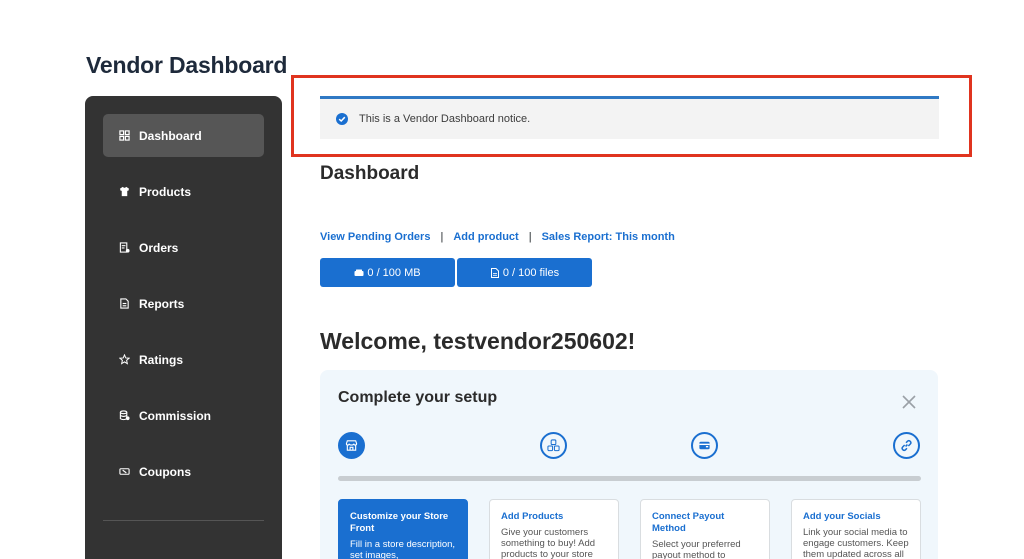 This screenshot has height=559, width=1024. Describe the element at coordinates (351, 445) in the screenshot. I see `store-icon` at that location.